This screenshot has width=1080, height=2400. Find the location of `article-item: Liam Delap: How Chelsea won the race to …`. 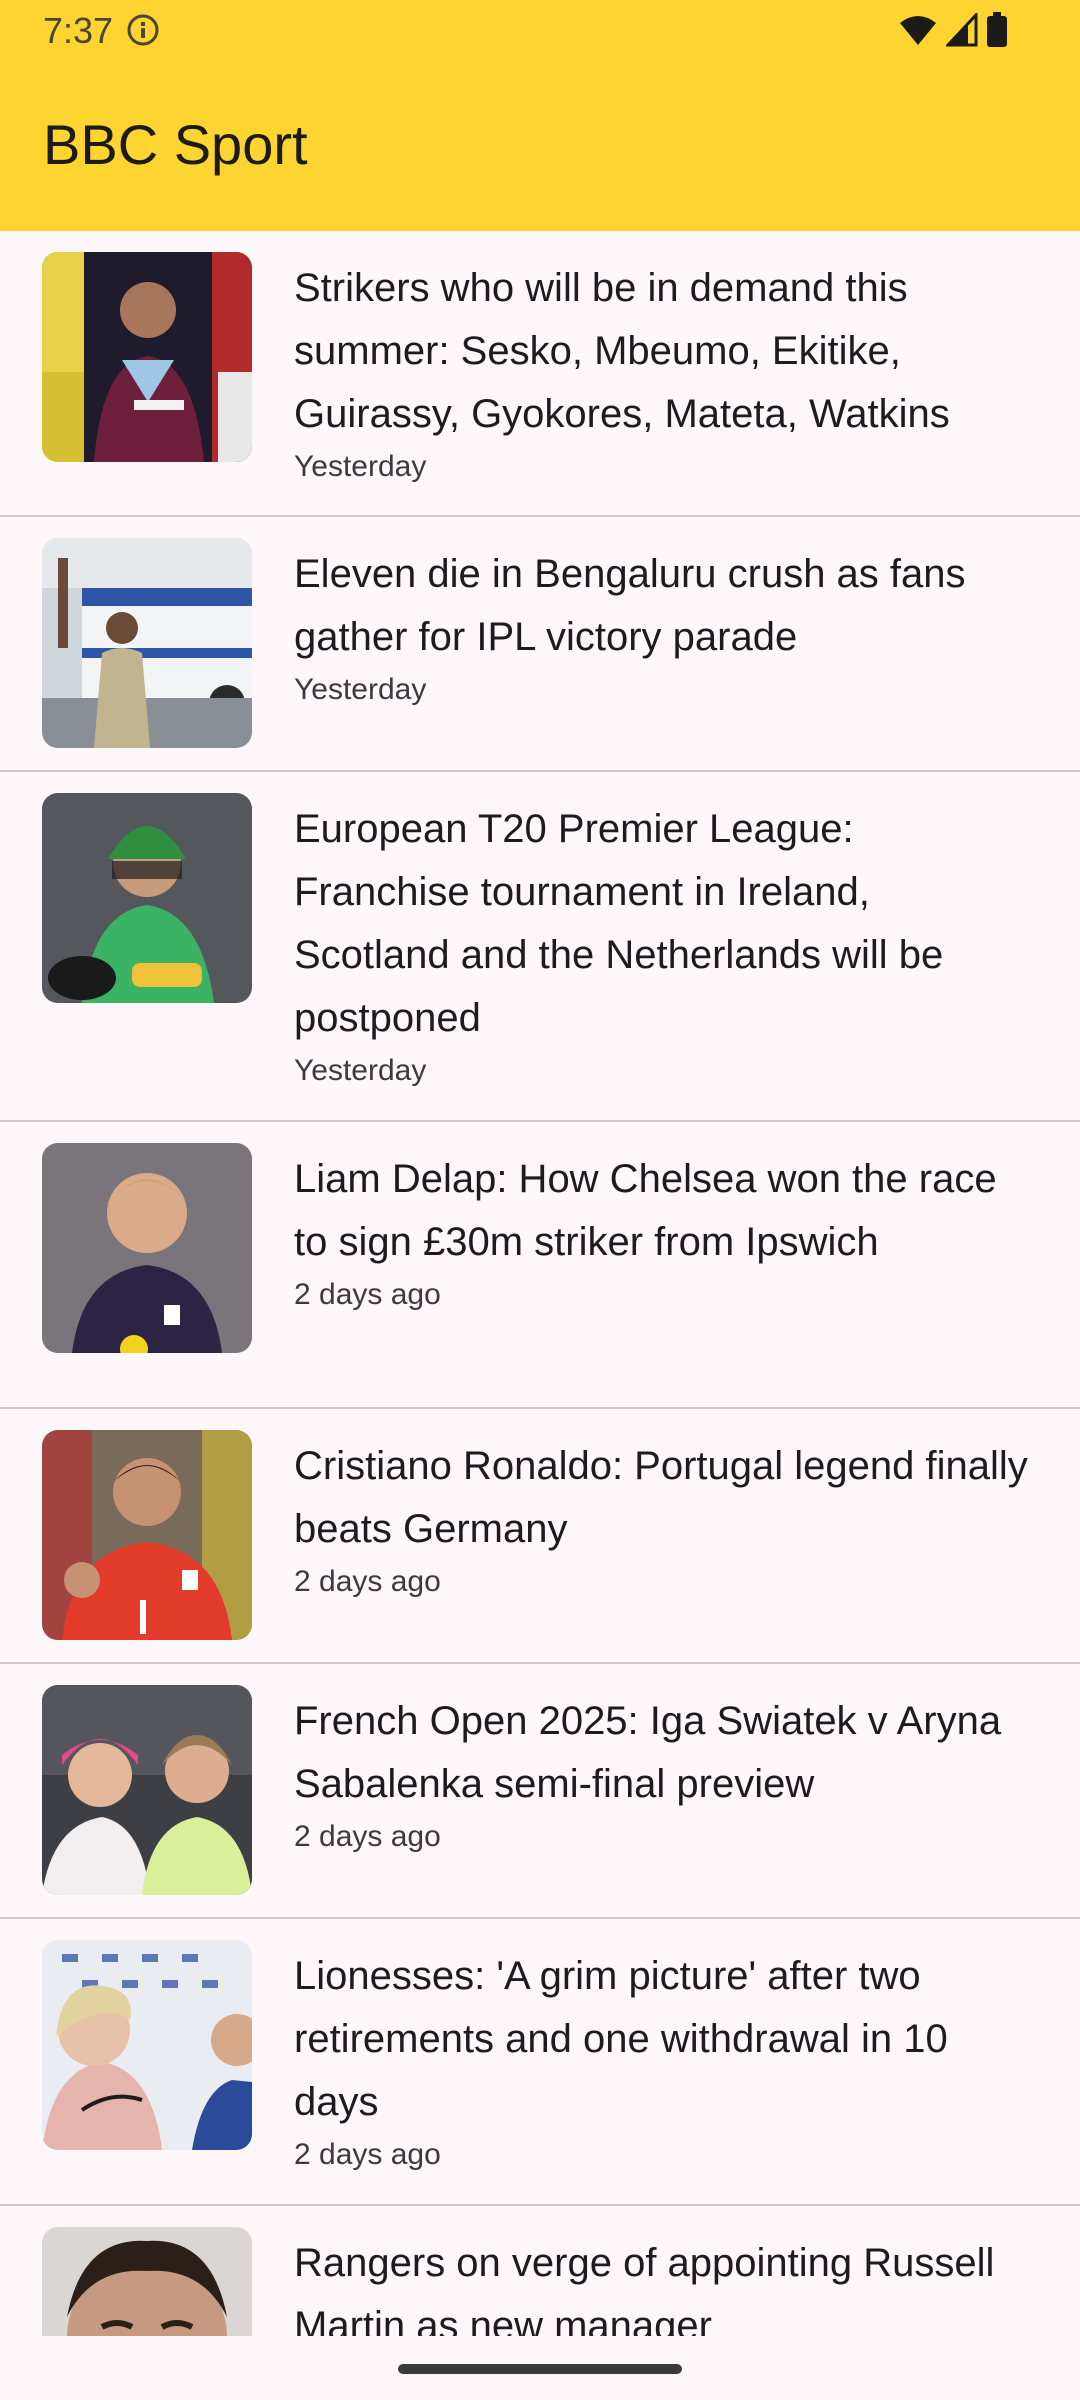

article-item: Liam Delap: How Chelsea won the race to … is located at coordinates (540, 1265).